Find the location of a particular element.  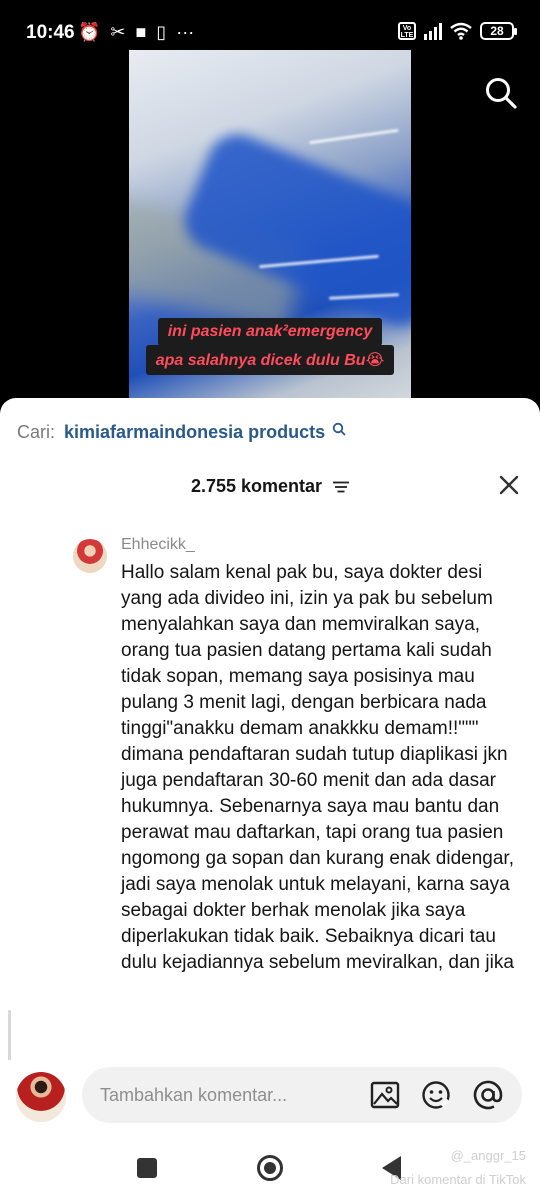

search-icon is located at coordinates (501, 93).